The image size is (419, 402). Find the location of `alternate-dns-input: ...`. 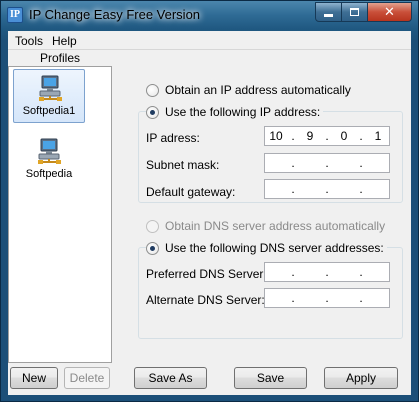

alternate-dns-input: ... is located at coordinates (327, 298).